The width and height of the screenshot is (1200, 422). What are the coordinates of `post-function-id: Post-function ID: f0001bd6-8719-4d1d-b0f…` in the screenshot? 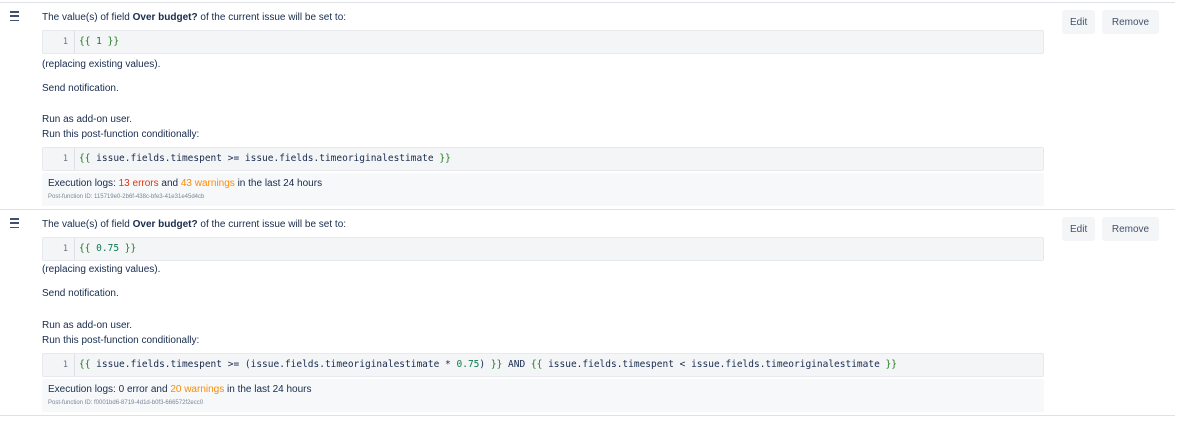 It's located at (126, 403).